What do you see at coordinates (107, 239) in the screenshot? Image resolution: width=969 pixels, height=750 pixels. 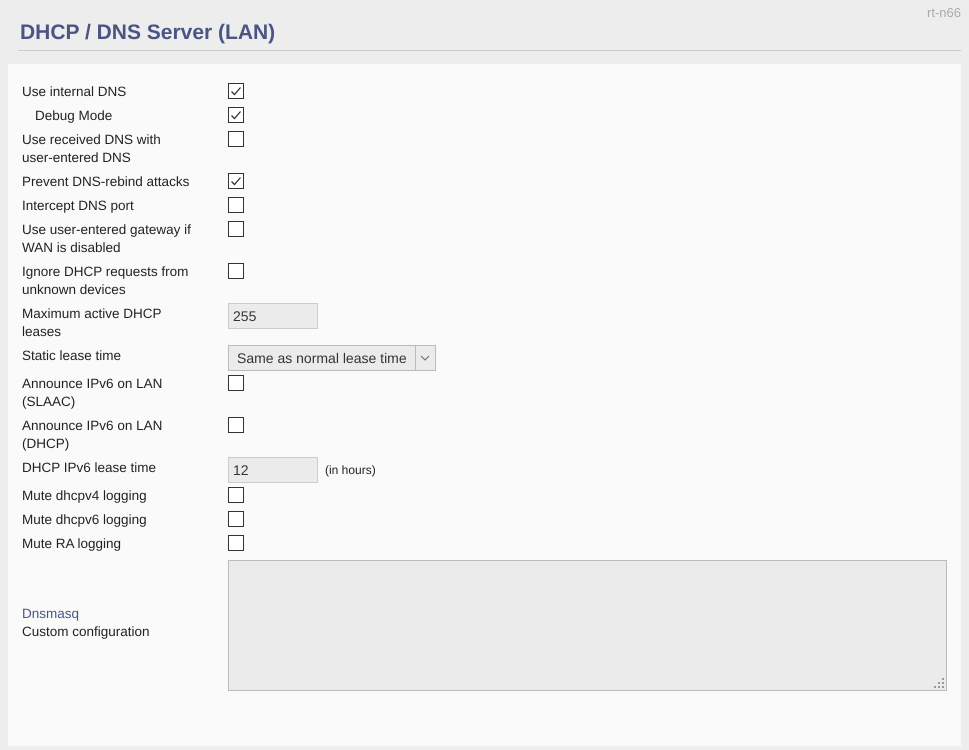 I see `field-label: Use user-entered gateway if WAN is disabled` at bounding box center [107, 239].